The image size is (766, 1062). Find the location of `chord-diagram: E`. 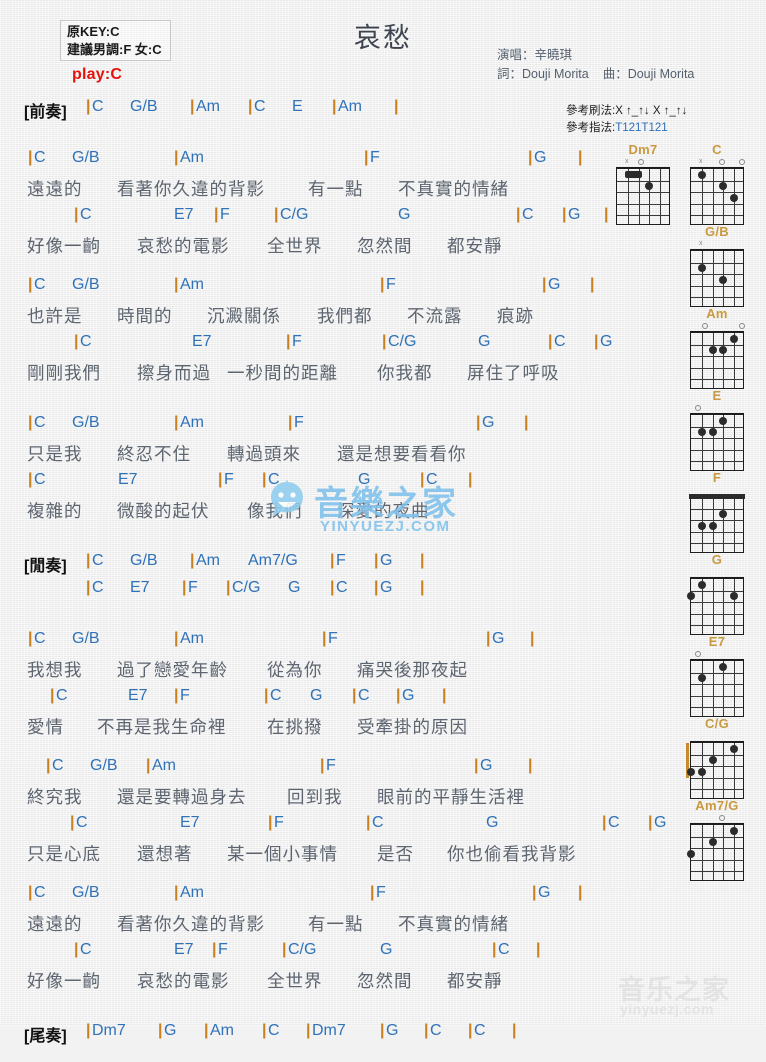

chord-diagram: E is located at coordinates (717, 429).